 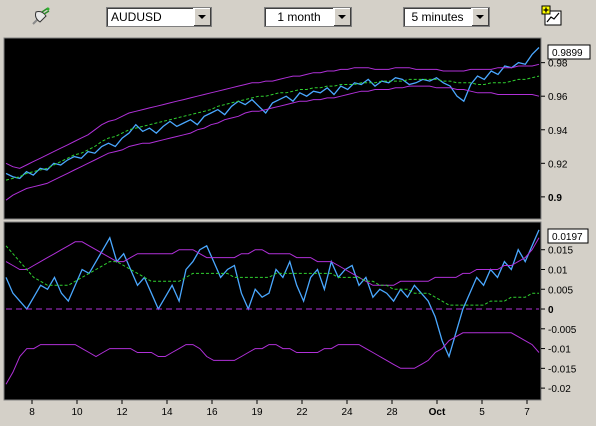 I want to click on x-axis: 8 10 12 14 16 19 22 24 28 Oct 5 7, so click(x=279, y=409).